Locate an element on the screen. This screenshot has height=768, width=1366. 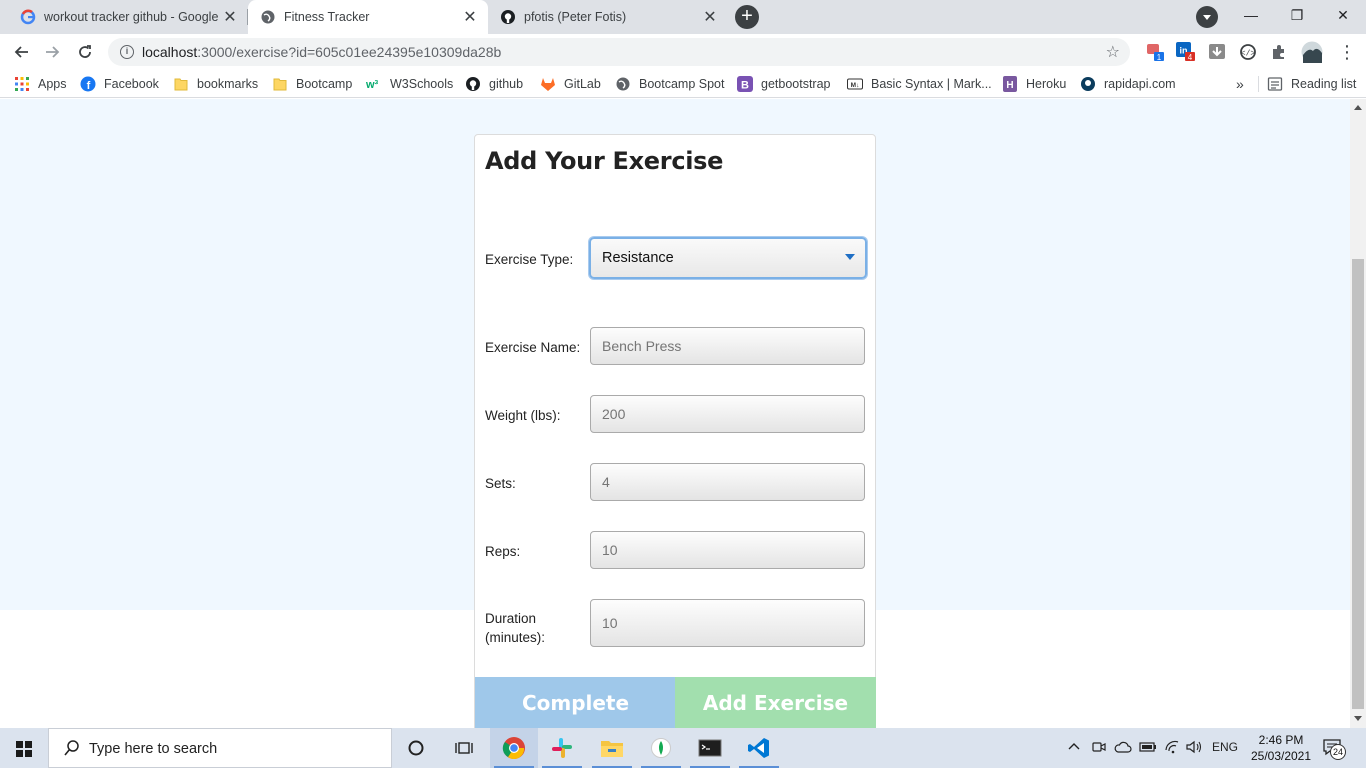
bookmarks-overflow-button: » is located at coordinates (1240, 84).